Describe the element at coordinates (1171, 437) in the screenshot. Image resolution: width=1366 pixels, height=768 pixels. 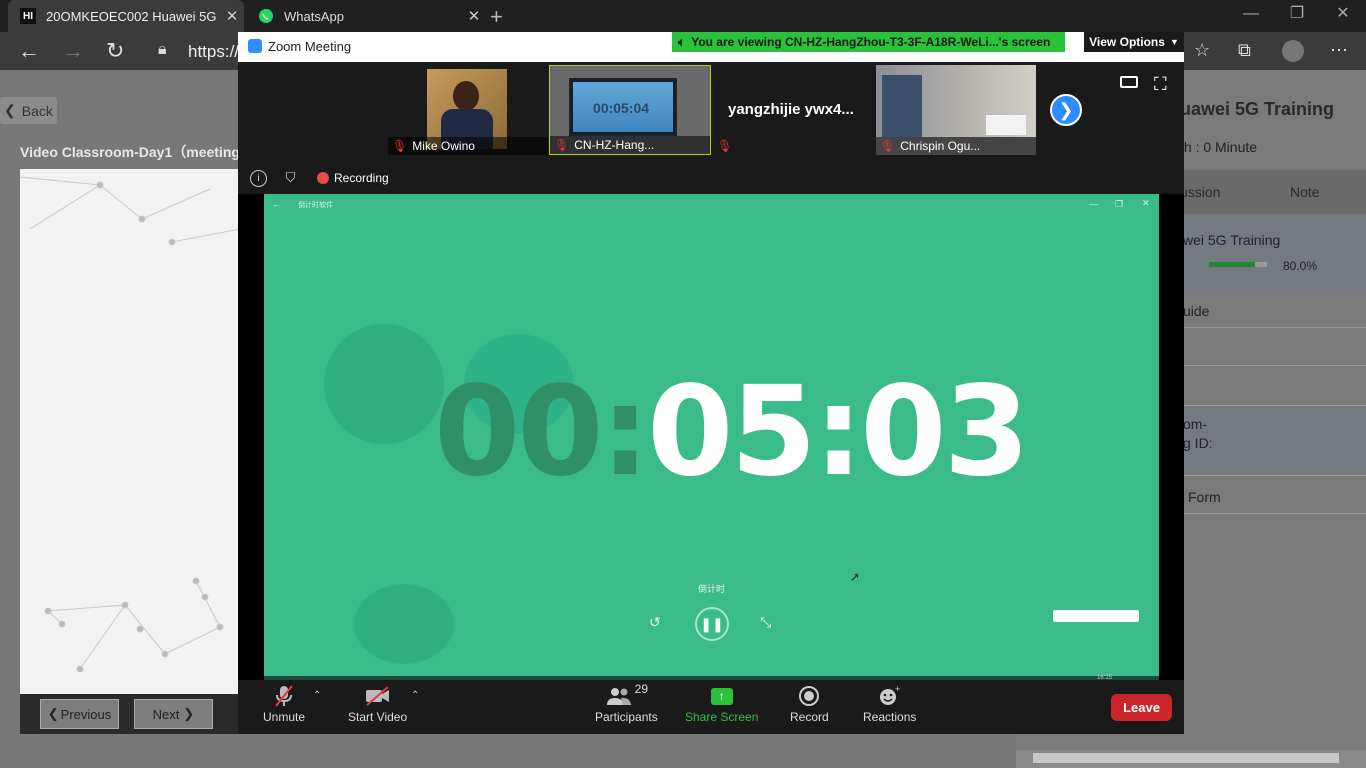
I see `share-right-border` at that location.